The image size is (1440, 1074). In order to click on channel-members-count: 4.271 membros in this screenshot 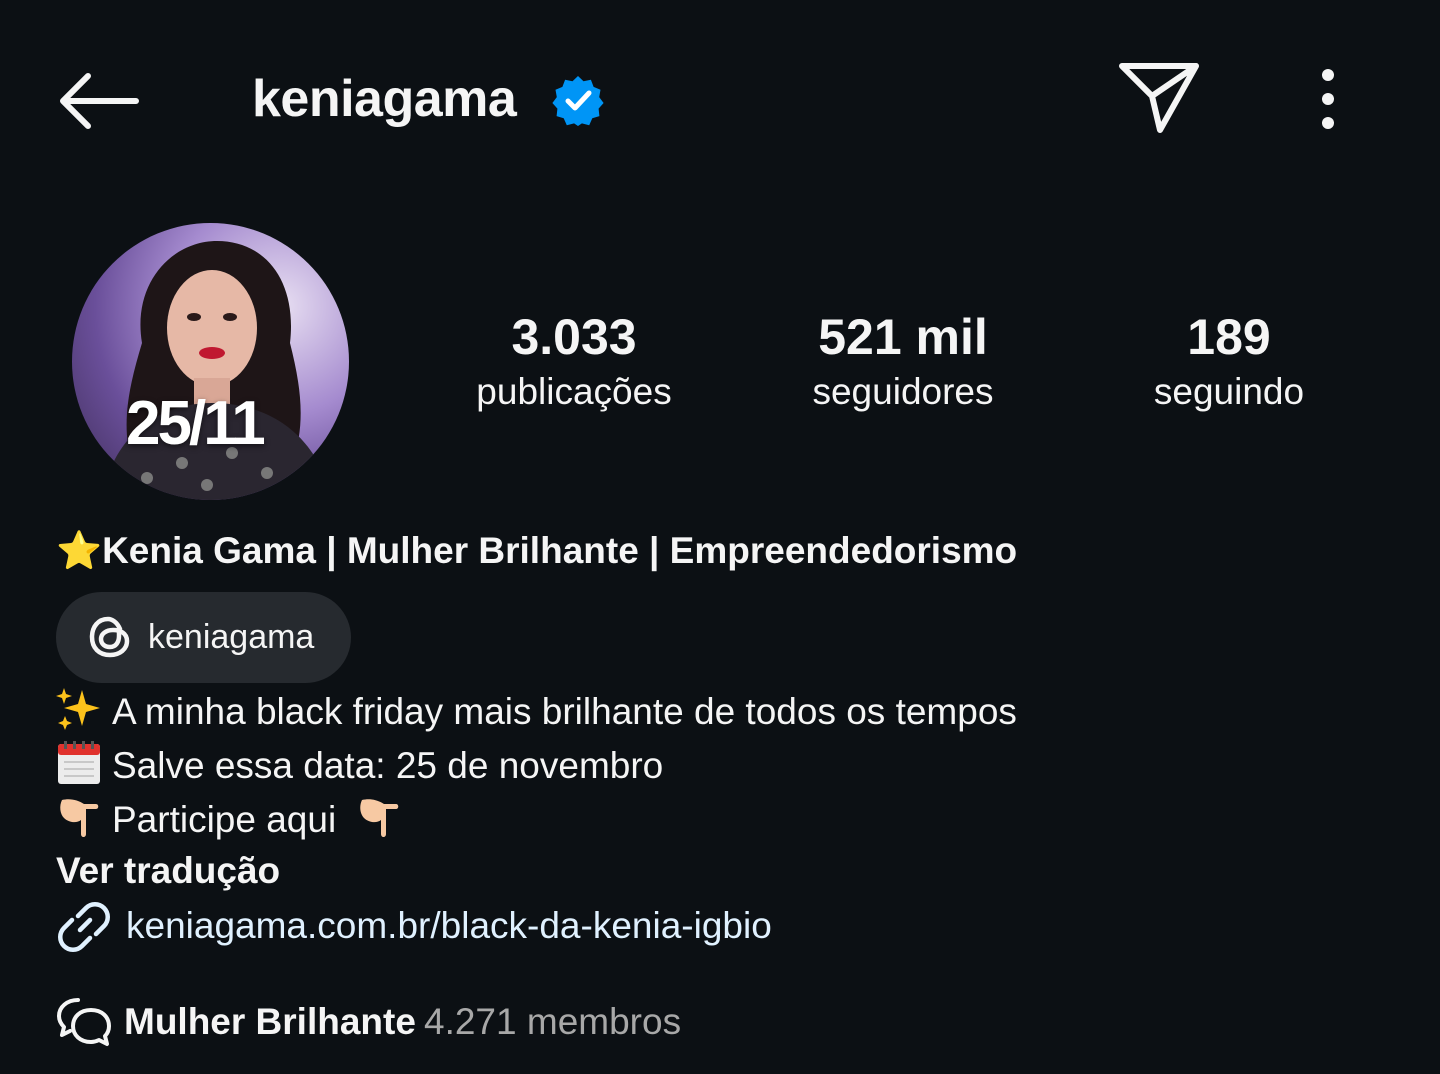, I will do `click(553, 1021)`.